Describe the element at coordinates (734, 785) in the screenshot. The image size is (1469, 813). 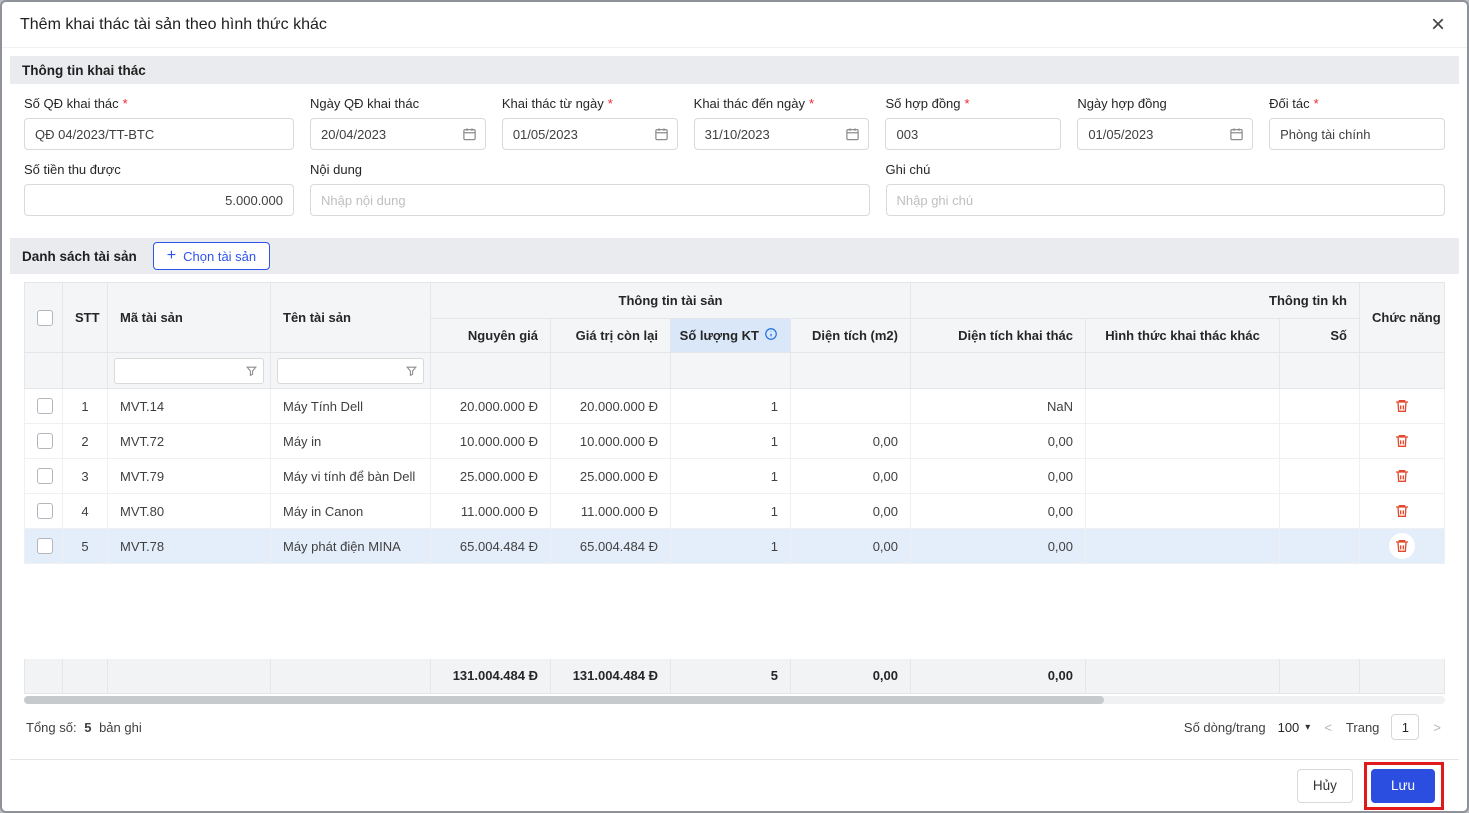
I see `modal-footer: Hủy Lưu` at that location.